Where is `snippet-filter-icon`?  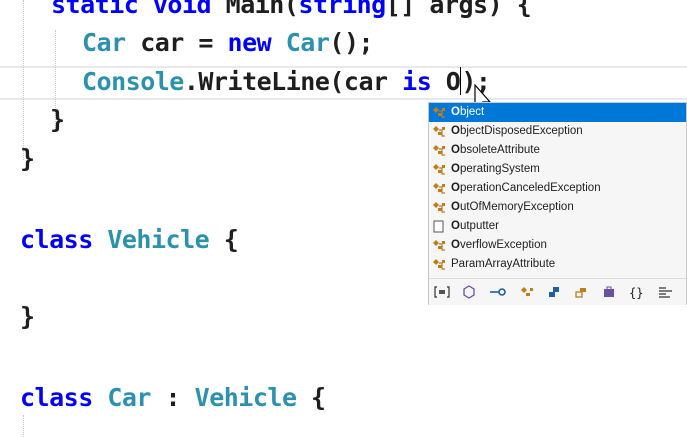
snippet-filter-icon is located at coordinates (666, 292).